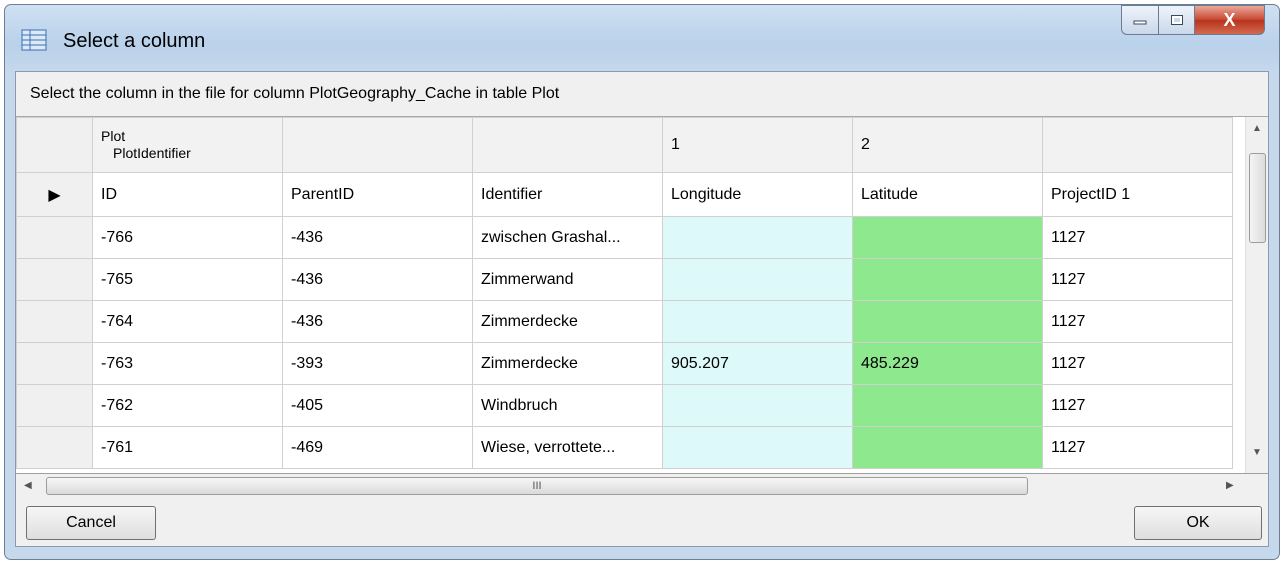 This screenshot has height=565, width=1285. What do you see at coordinates (947, 145) in the screenshot?
I see `mapping-cell: 2` at bounding box center [947, 145].